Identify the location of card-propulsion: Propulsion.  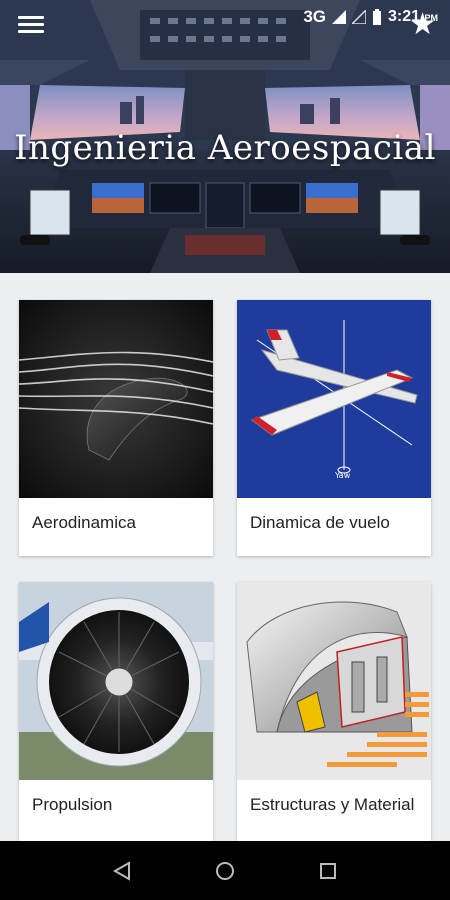
(116, 711).